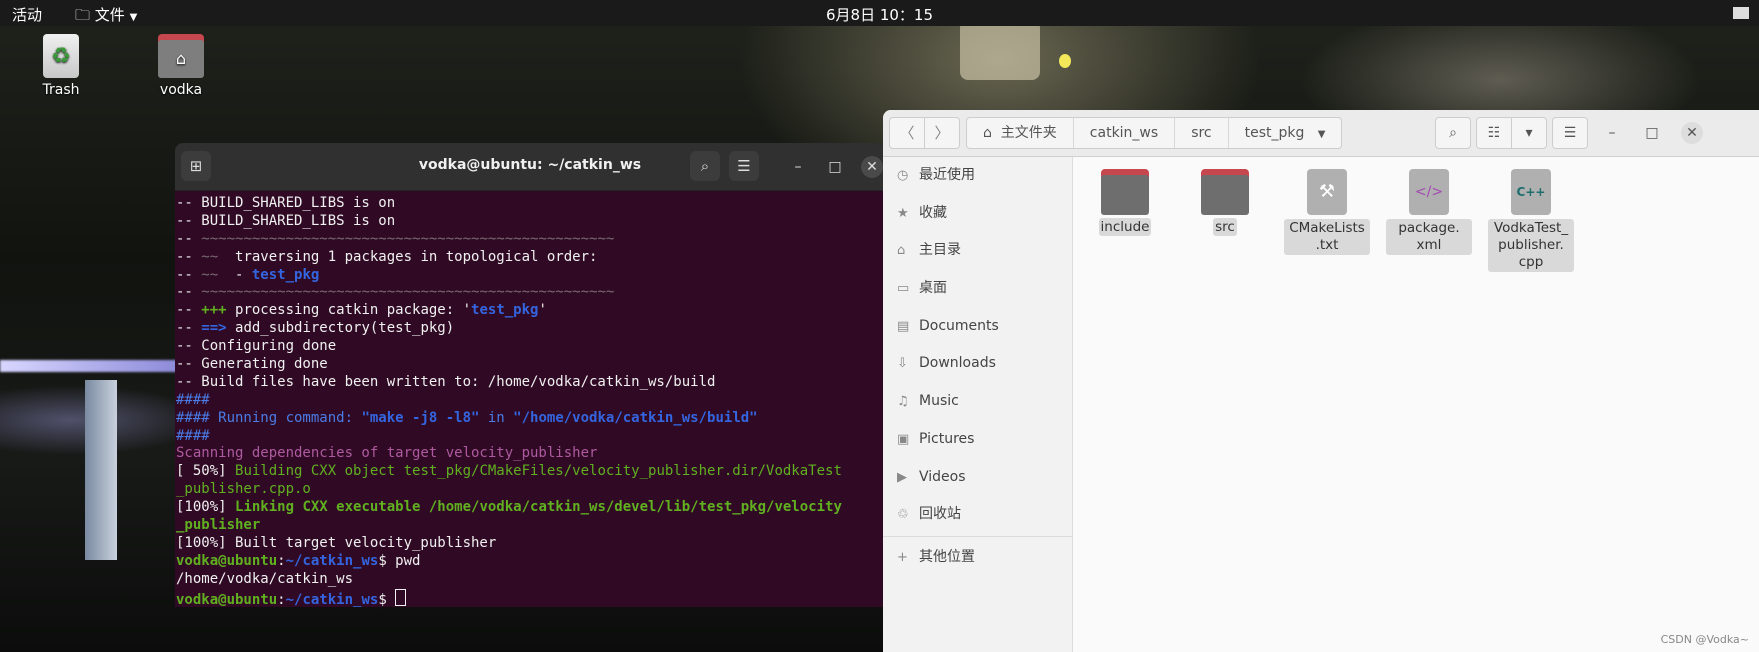 The height and width of the screenshot is (652, 1759). What do you see at coordinates (530, 365) in the screenshot?
I see `terminal-line: -- Generating done` at bounding box center [530, 365].